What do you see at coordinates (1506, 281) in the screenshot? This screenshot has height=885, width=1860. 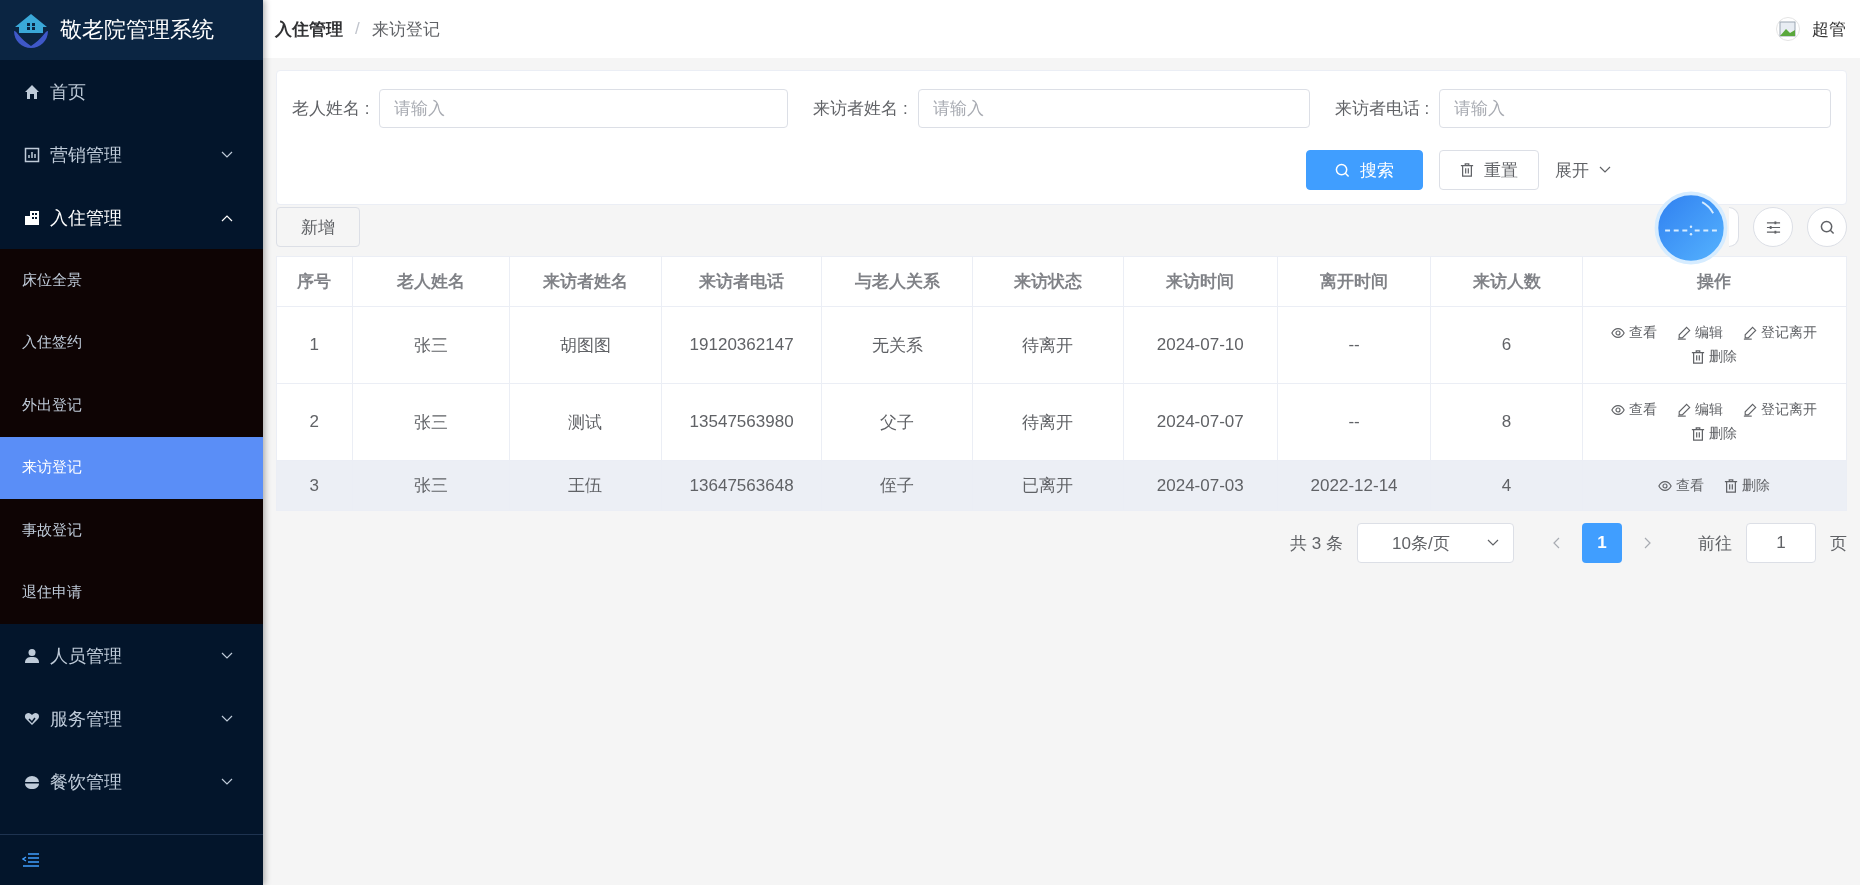 I see `column-header: 来访人数` at bounding box center [1506, 281].